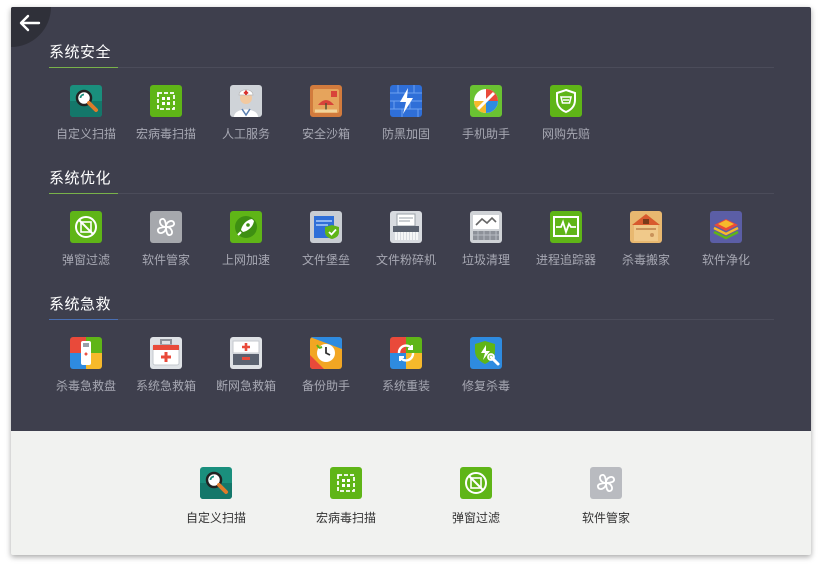  Describe the element at coordinates (726, 227) in the screenshot. I see `layers-icon` at that location.